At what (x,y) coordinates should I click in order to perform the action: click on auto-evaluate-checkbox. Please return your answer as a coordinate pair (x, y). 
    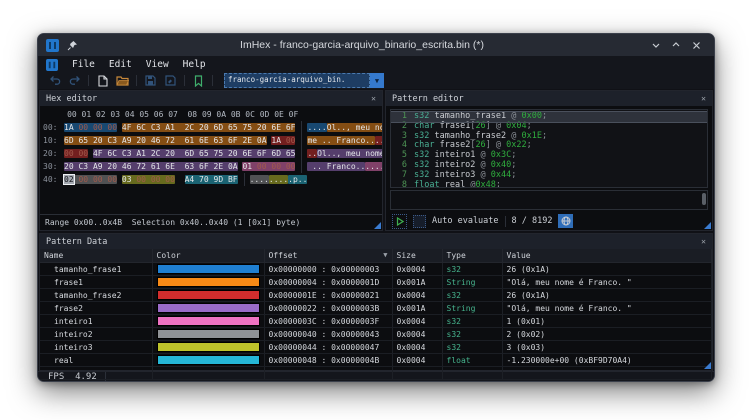
    Looking at the image, I should click on (419, 221).